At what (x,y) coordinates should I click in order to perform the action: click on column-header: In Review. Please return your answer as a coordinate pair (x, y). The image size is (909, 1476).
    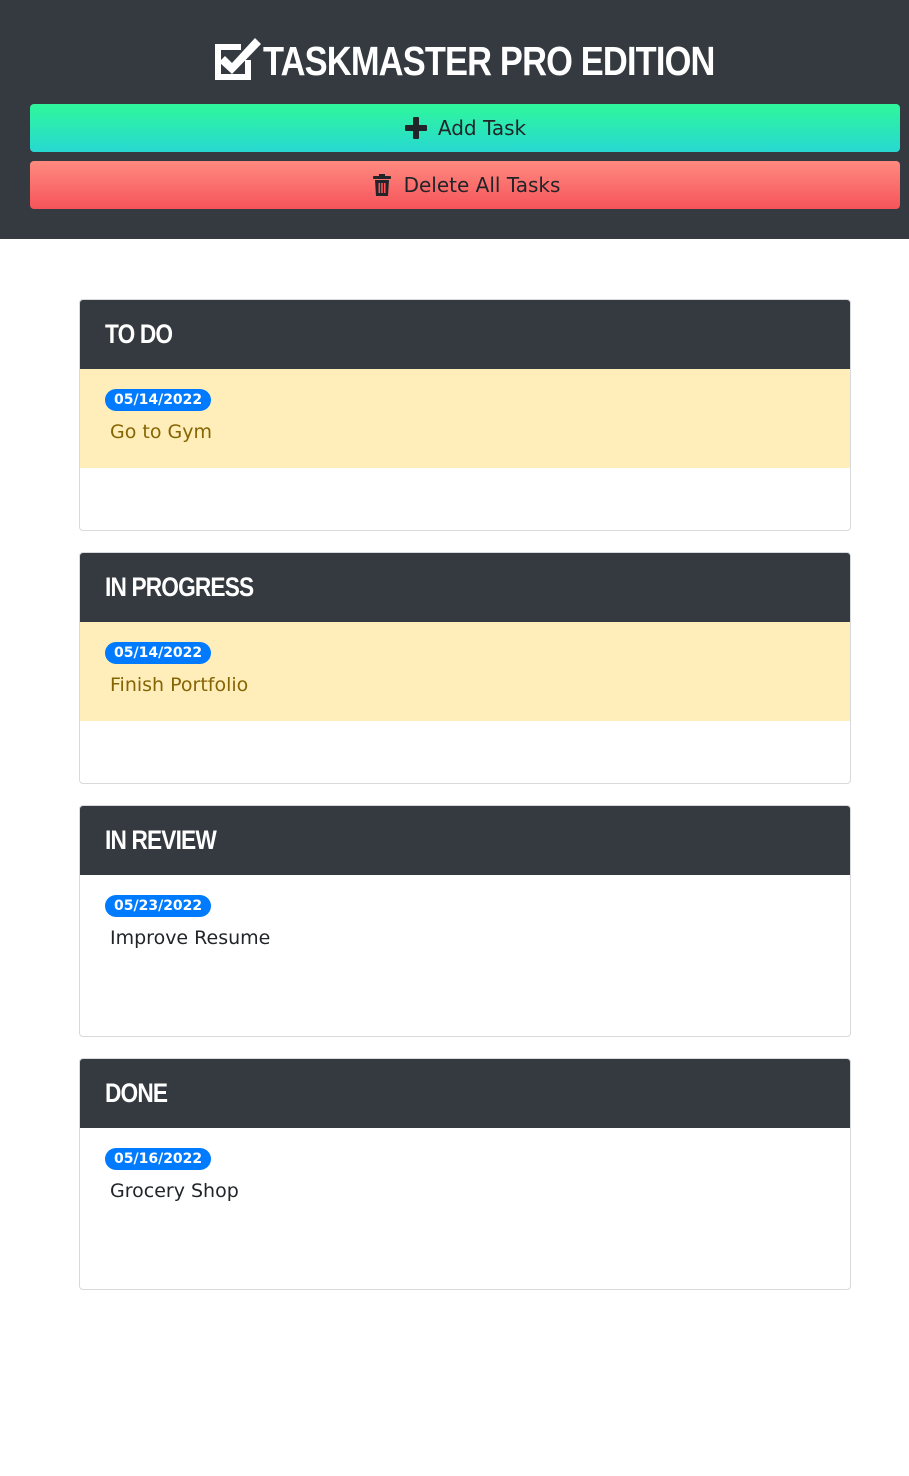
    Looking at the image, I should click on (465, 840).